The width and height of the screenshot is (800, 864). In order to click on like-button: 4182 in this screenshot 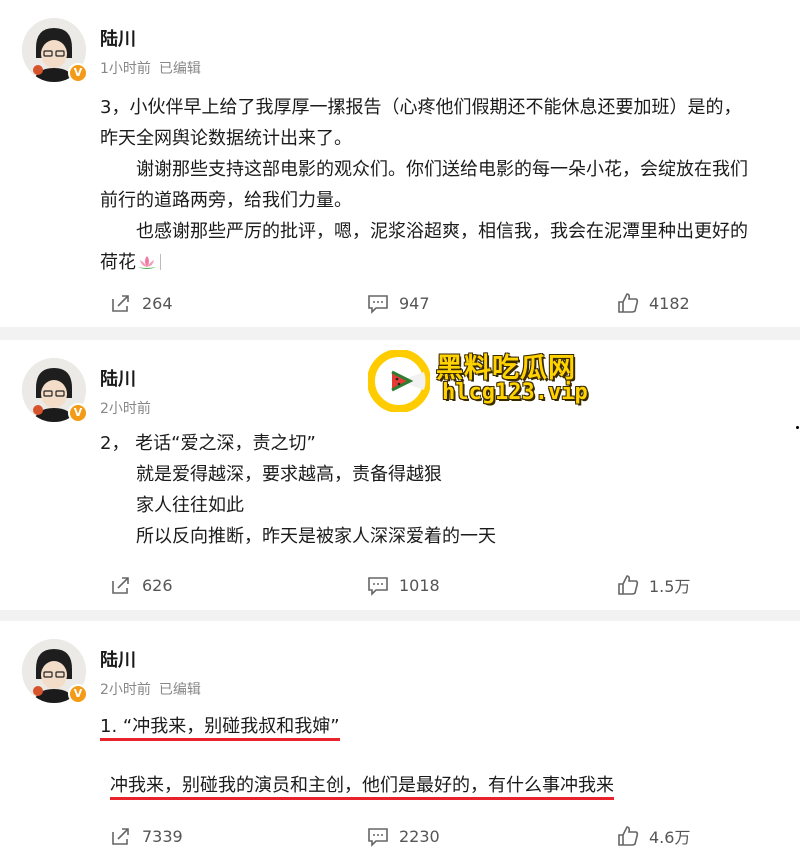, I will do `click(653, 303)`.